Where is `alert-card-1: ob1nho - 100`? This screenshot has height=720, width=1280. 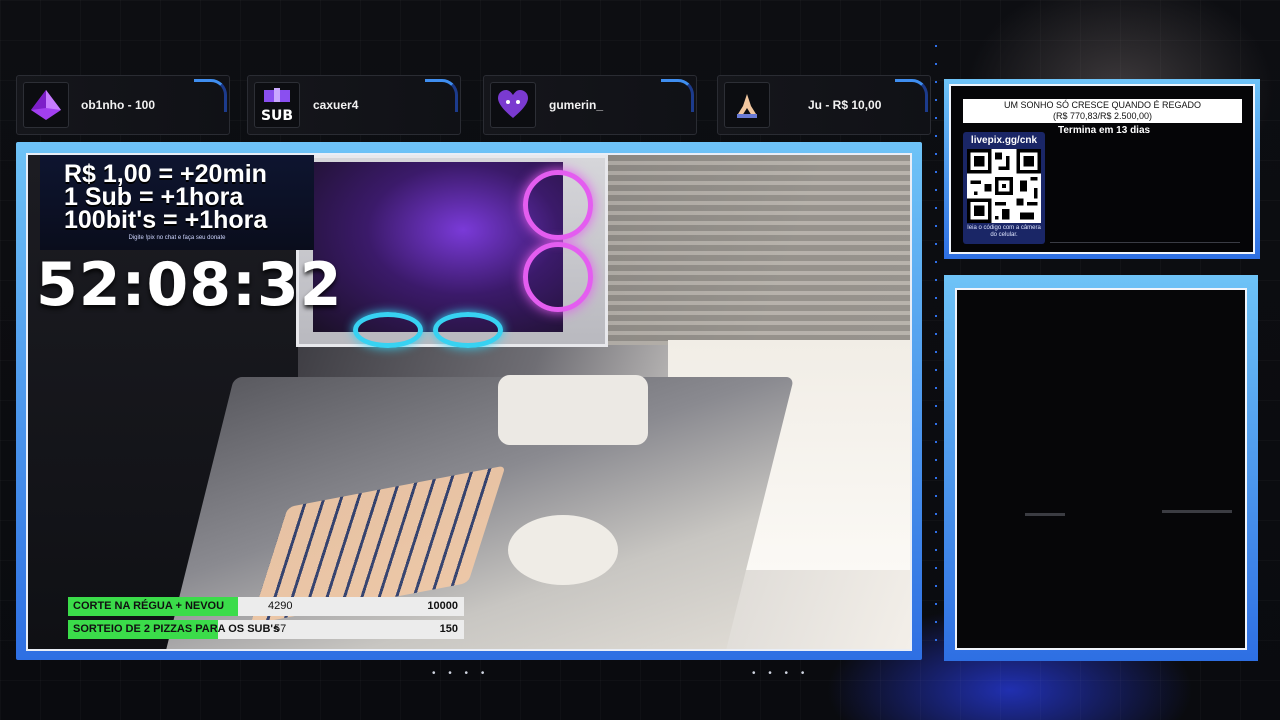 alert-card-1: ob1nho - 100 is located at coordinates (123, 105).